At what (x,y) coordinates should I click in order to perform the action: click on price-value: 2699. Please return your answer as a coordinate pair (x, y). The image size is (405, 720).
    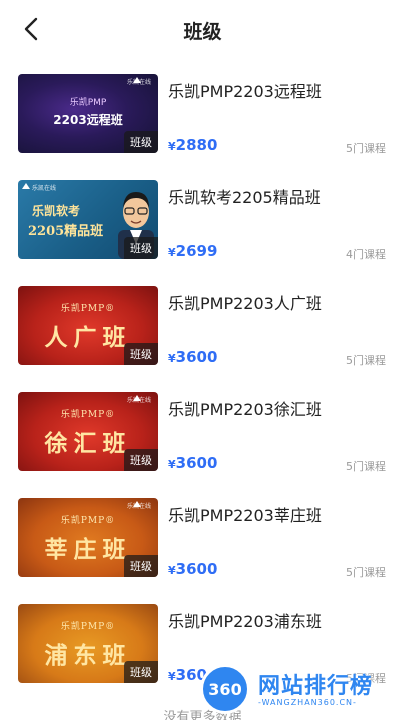
    Looking at the image, I should click on (196, 251).